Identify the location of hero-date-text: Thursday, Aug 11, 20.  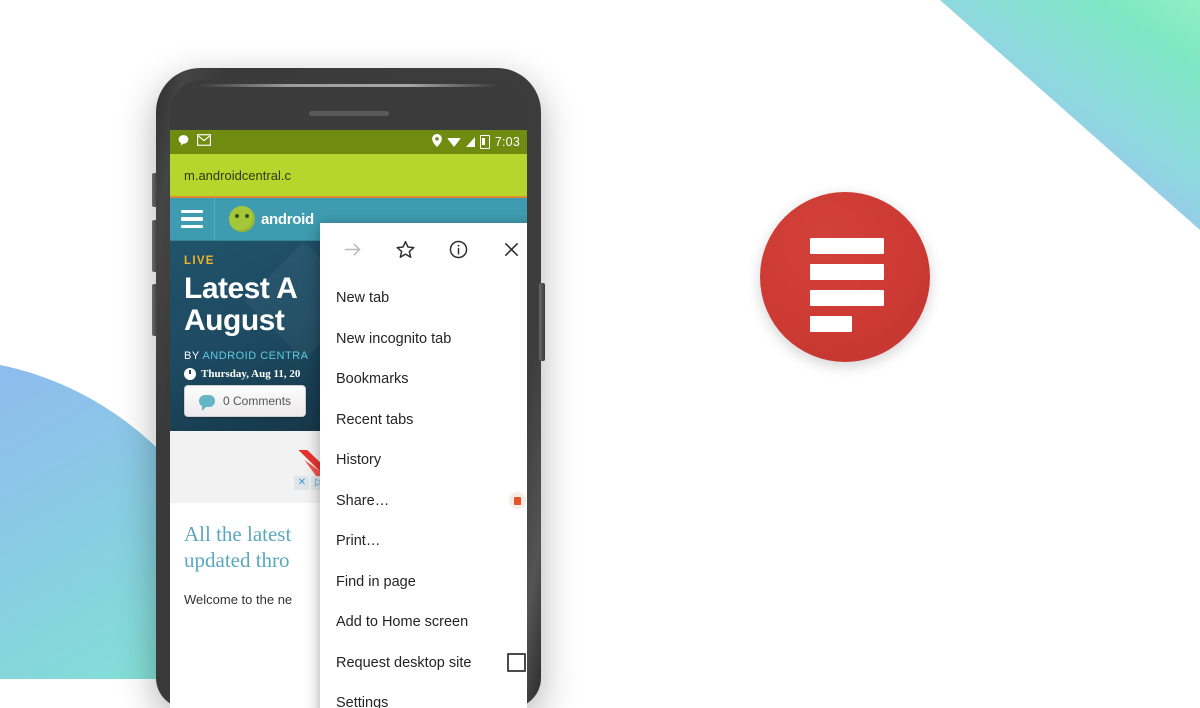
(251, 373).